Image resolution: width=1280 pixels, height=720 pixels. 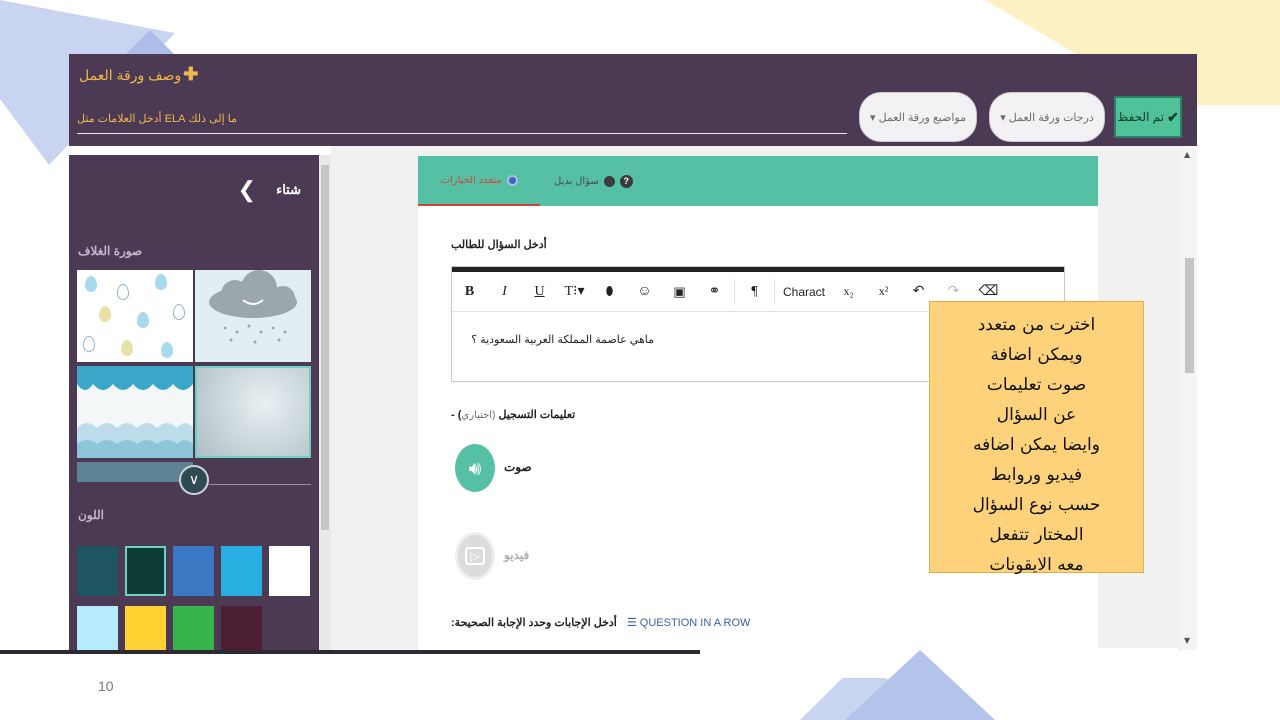 I want to click on callout-line: حسب نوع السؤال, so click(x=1036, y=505).